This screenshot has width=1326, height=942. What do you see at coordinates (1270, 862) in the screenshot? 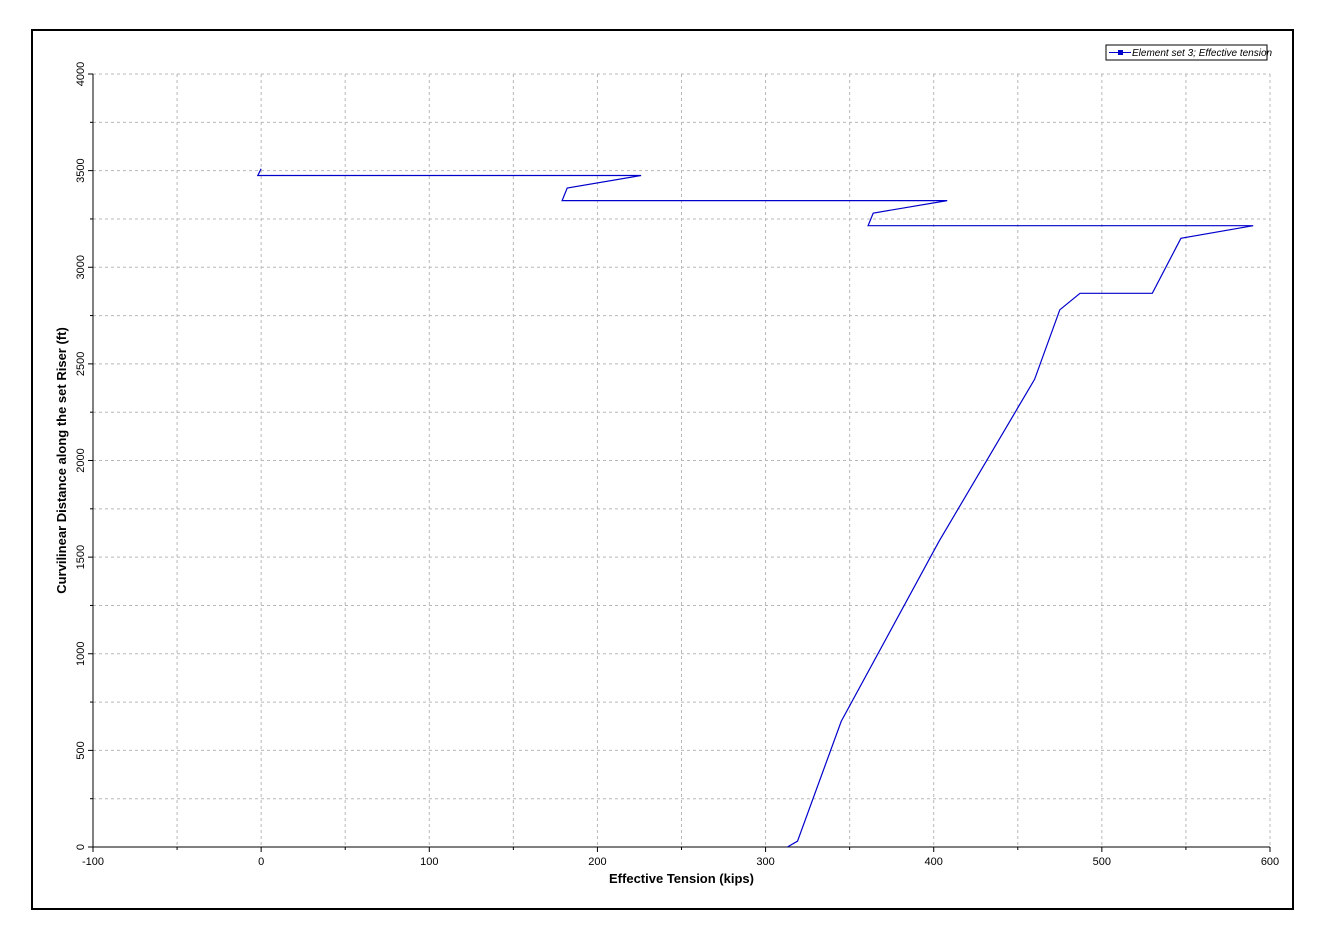
I see `x-tick-label: 600` at bounding box center [1270, 862].